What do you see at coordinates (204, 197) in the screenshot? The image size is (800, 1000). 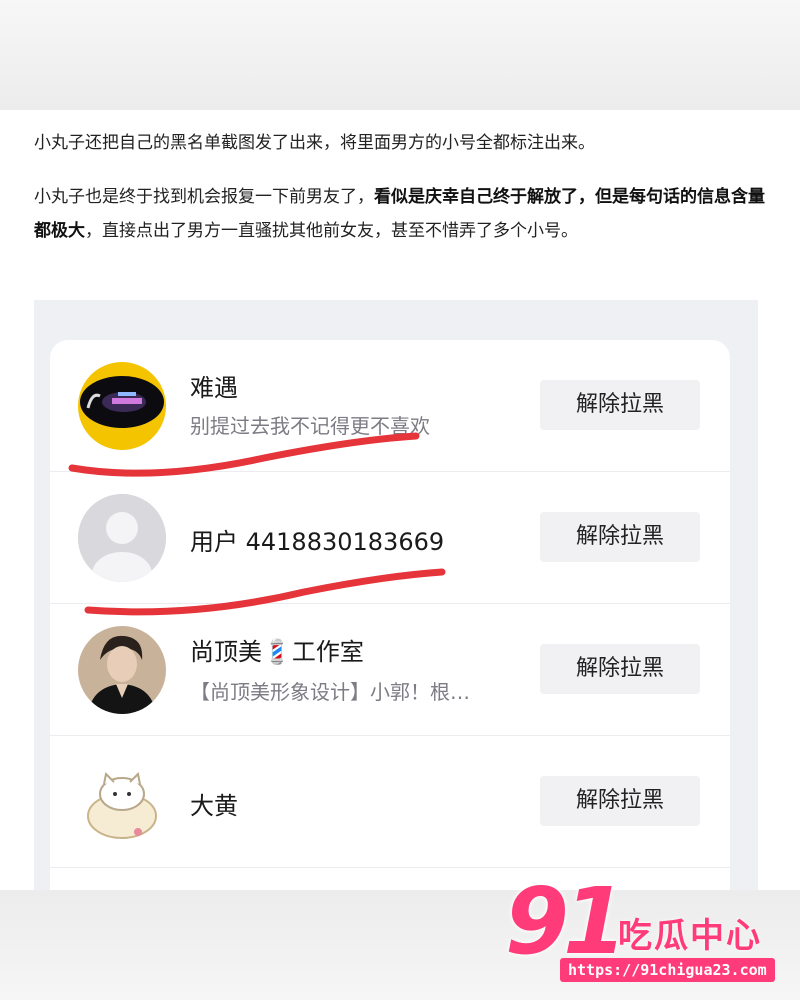 I see `para2-text-a: 小丸子也是终于找到机会报复一下前男友了，` at bounding box center [204, 197].